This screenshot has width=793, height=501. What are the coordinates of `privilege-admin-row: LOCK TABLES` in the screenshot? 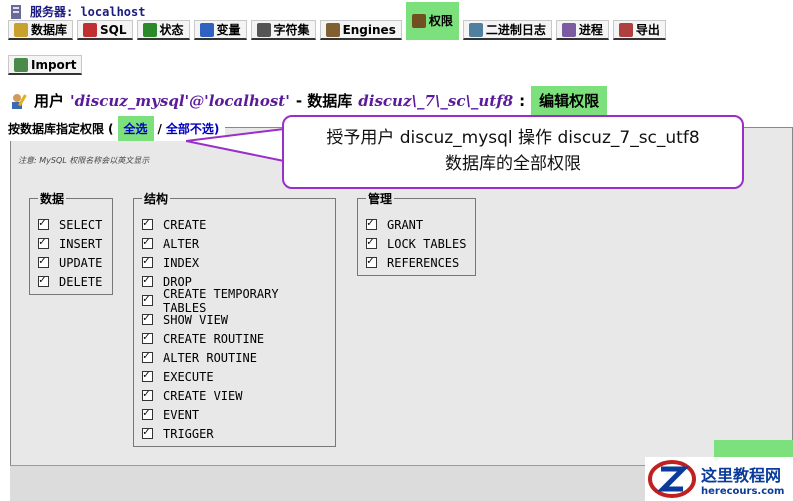 It's located at (417, 243).